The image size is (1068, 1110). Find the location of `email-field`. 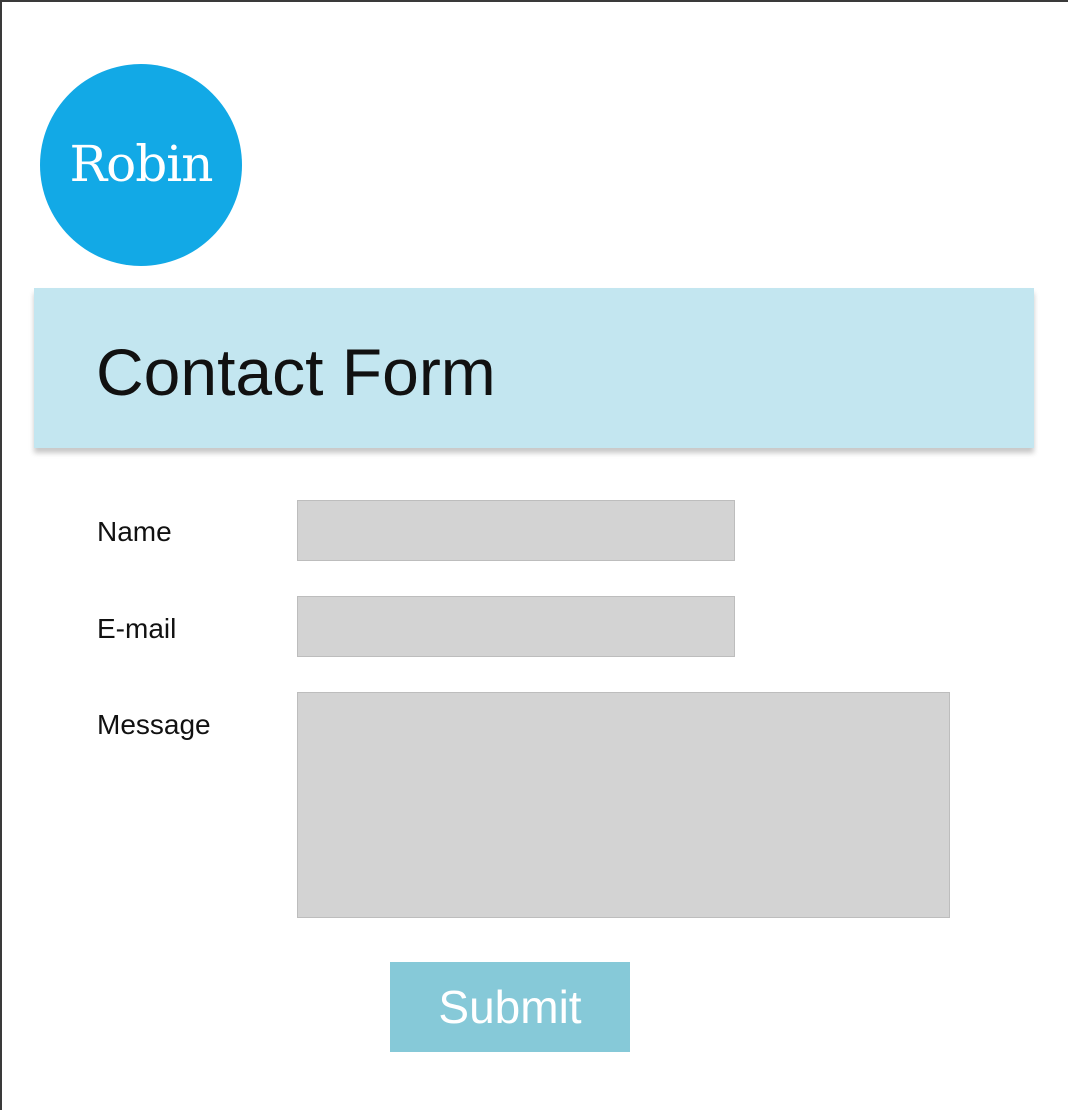

email-field is located at coordinates (516, 626).